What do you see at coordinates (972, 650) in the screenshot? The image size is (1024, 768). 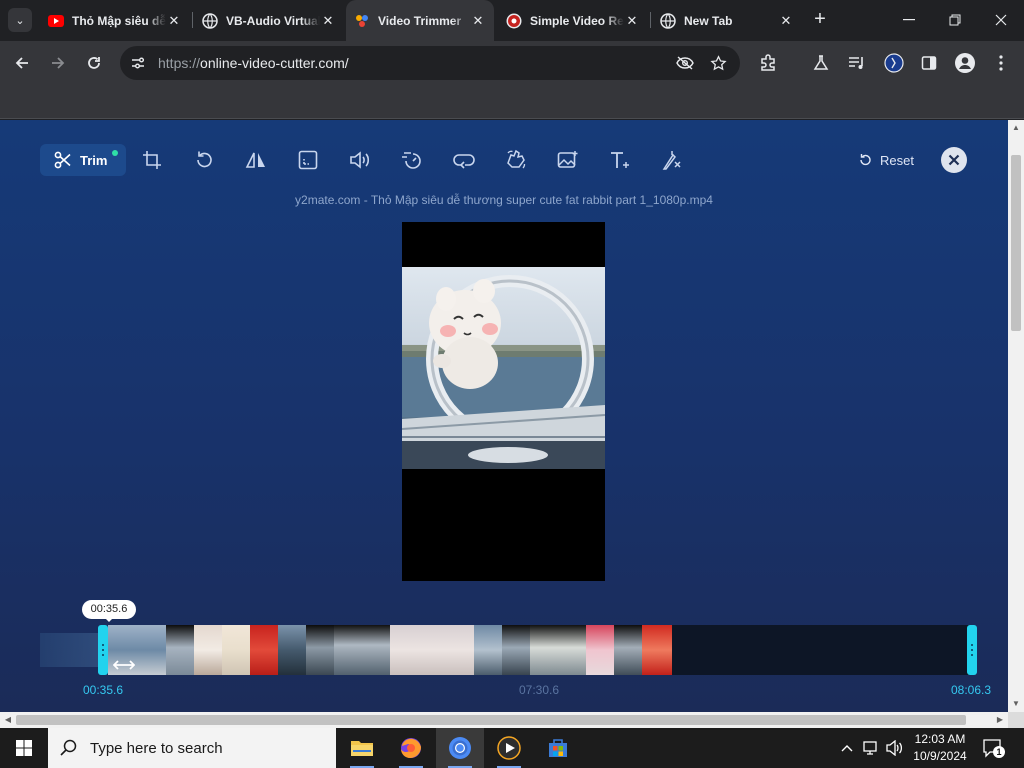 I see `trim-end-handle` at bounding box center [972, 650].